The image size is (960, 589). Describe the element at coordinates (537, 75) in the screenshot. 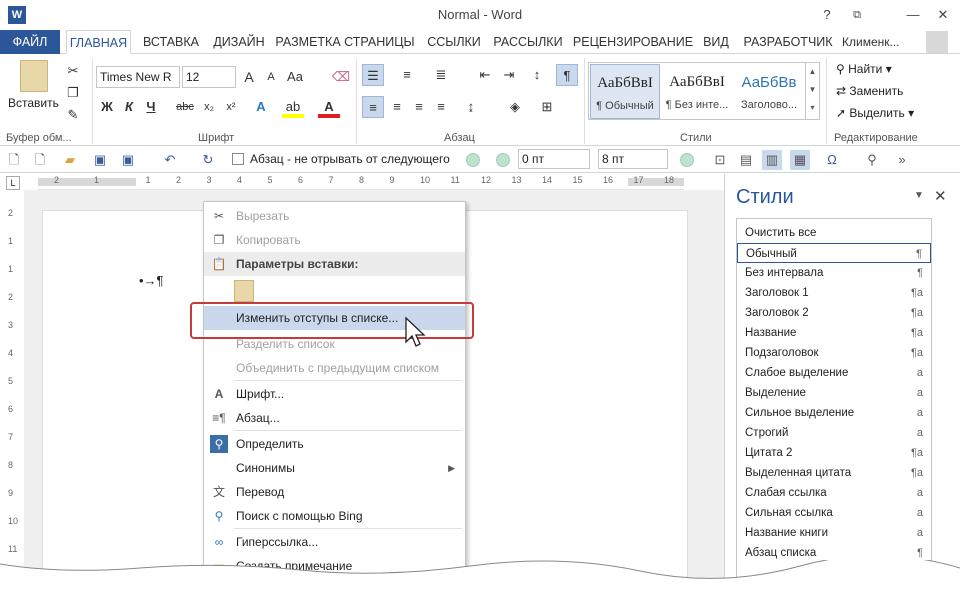

I see `sort-icon: ↕` at that location.